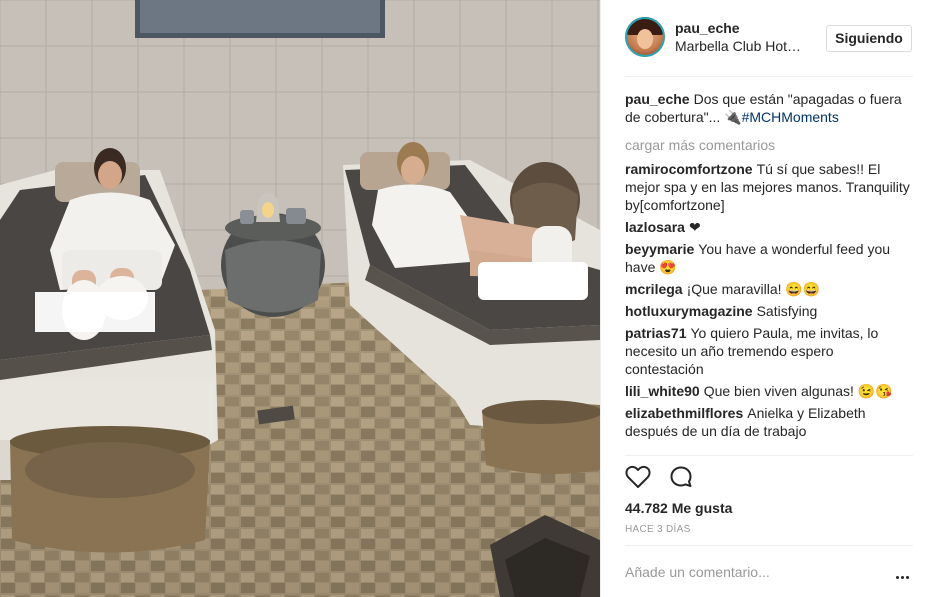 This screenshot has width=934, height=597. Describe the element at coordinates (655, 333) in the screenshot. I see `comment-username: patrias71` at that location.